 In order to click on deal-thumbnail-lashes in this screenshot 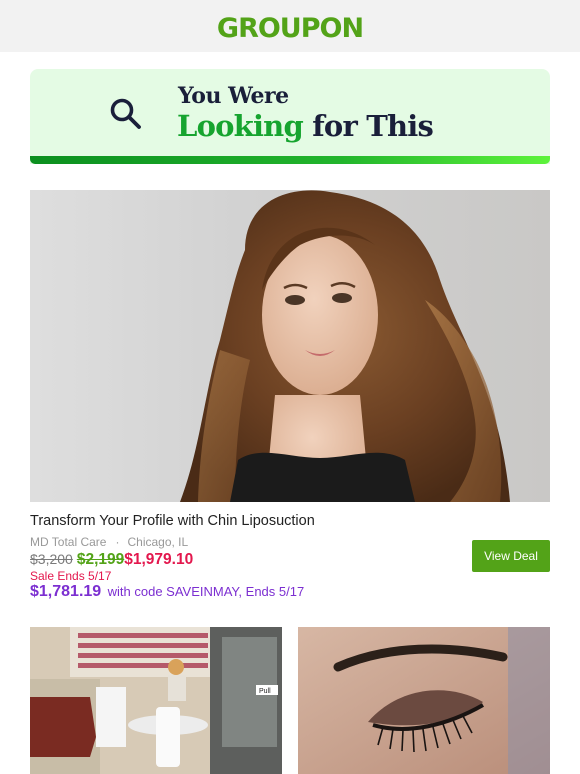, I will do `click(424, 700)`.